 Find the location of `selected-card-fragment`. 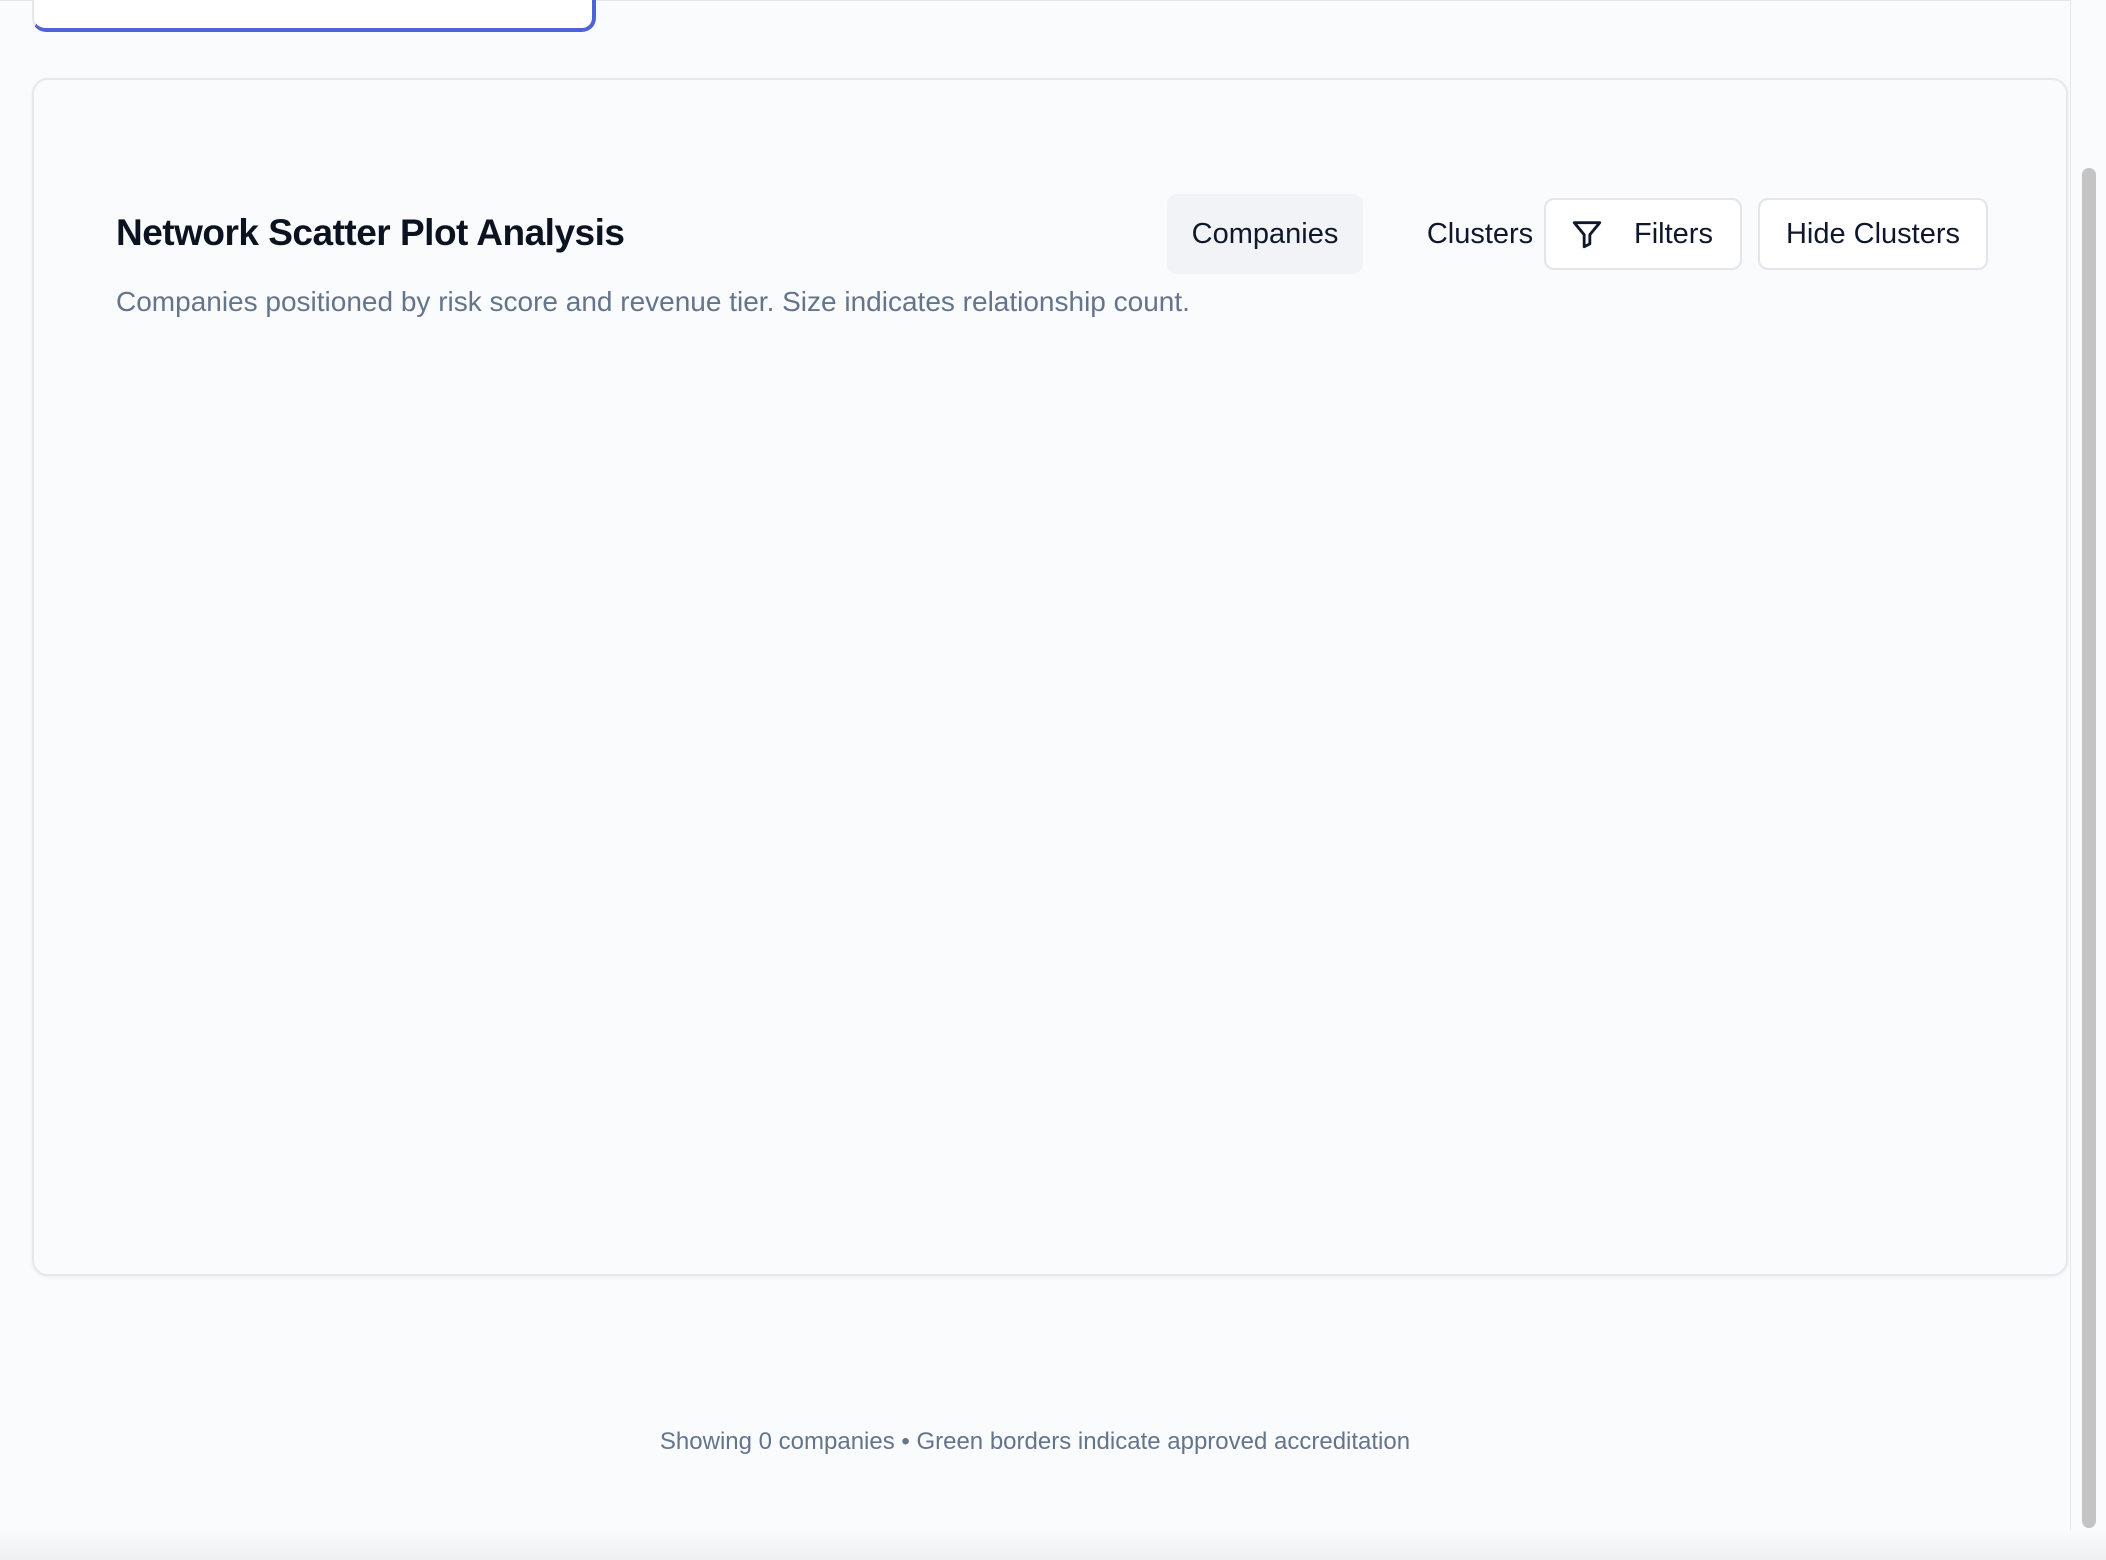

selected-card-fragment is located at coordinates (314, 16).